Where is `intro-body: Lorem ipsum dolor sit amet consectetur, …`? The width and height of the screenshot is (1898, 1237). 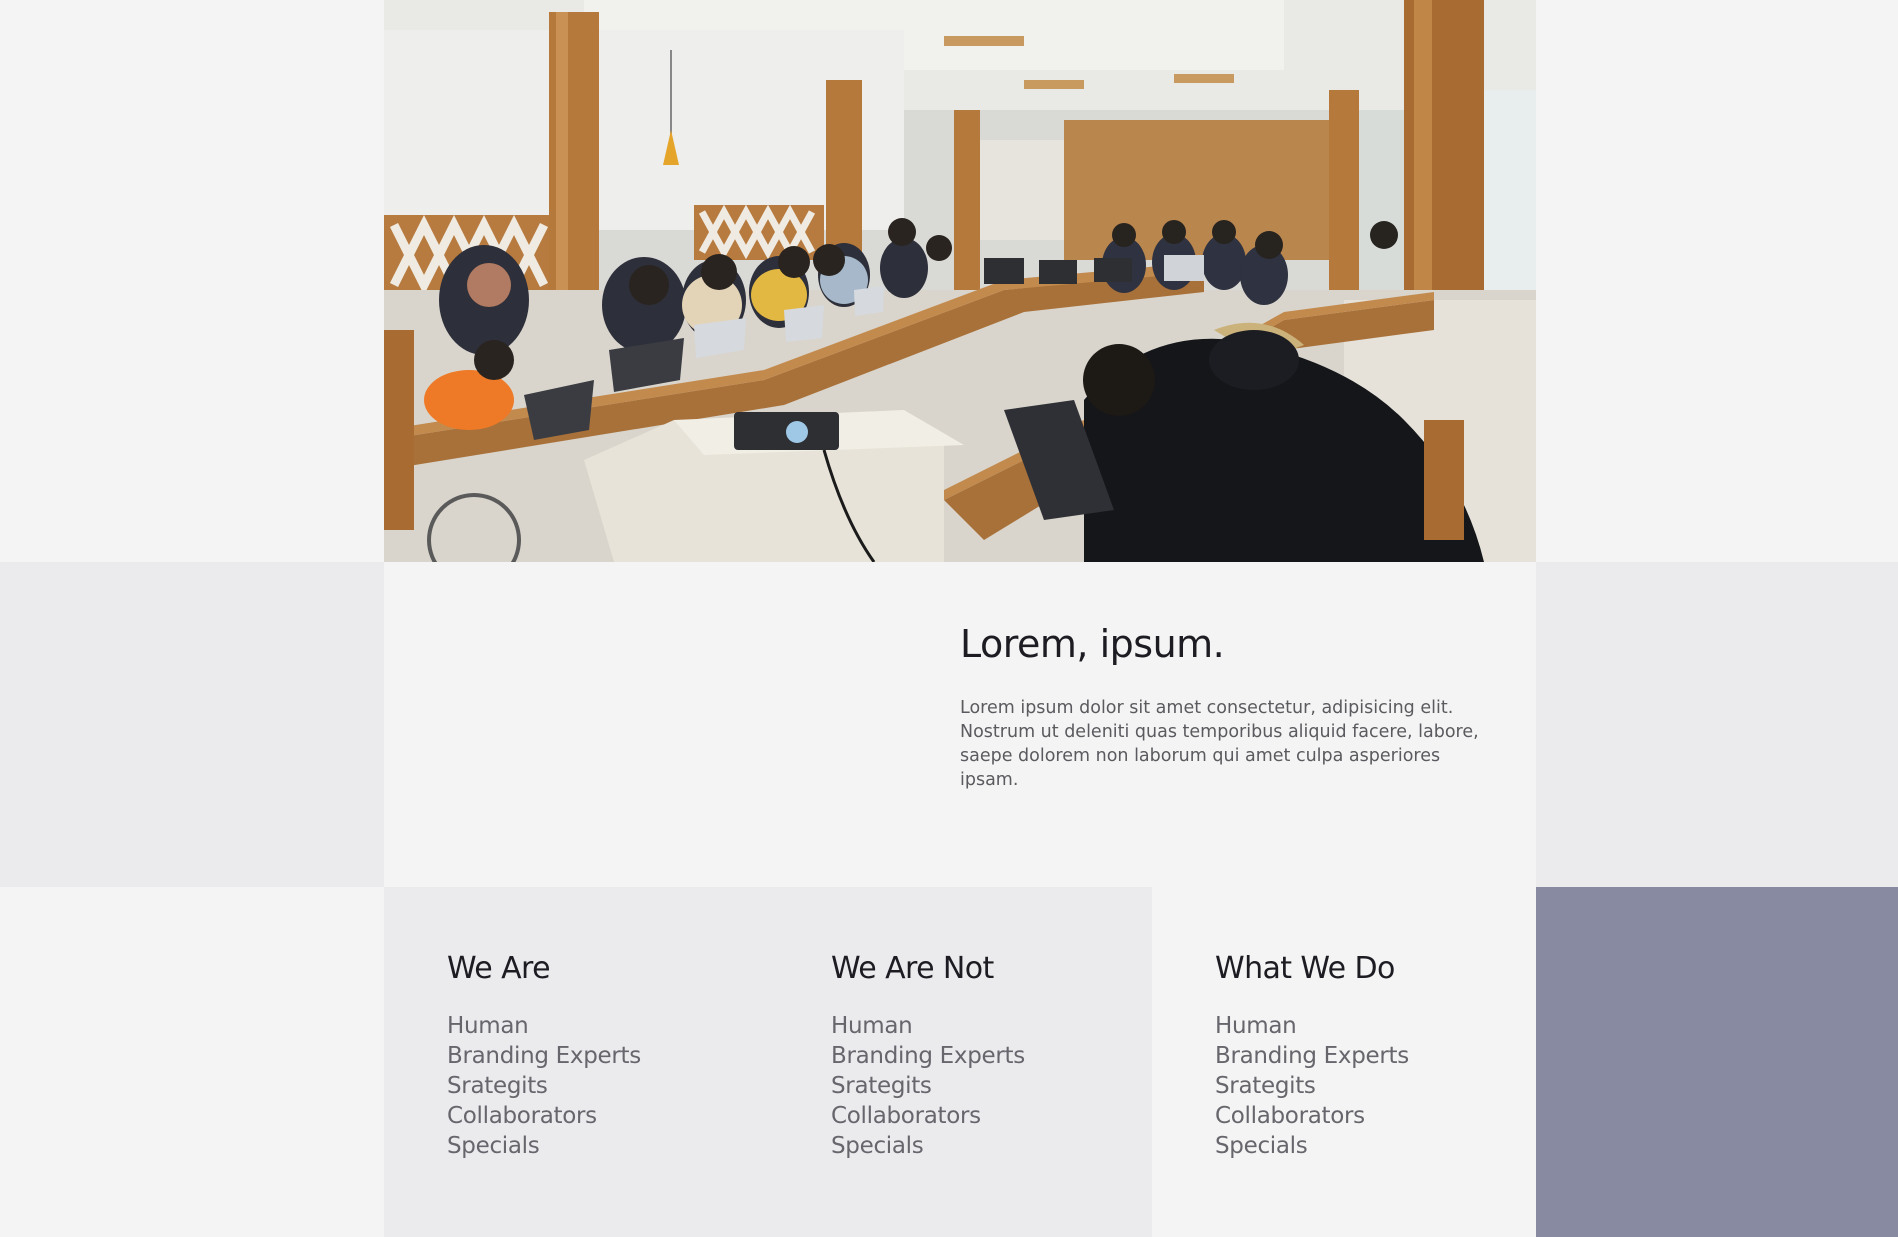 intro-body: Lorem ipsum dolor sit amet consectetur, … is located at coordinates (1219, 743).